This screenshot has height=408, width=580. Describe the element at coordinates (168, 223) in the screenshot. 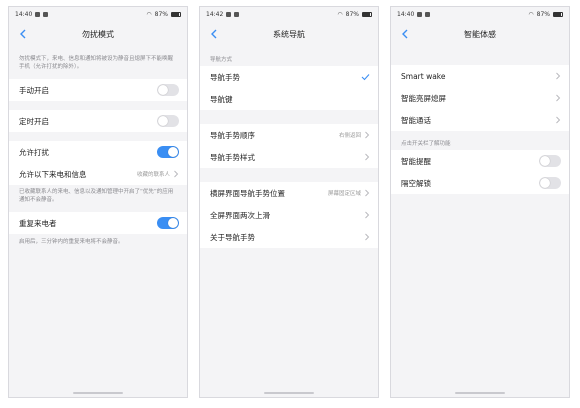

I see `repeat-callers-toggle` at that location.